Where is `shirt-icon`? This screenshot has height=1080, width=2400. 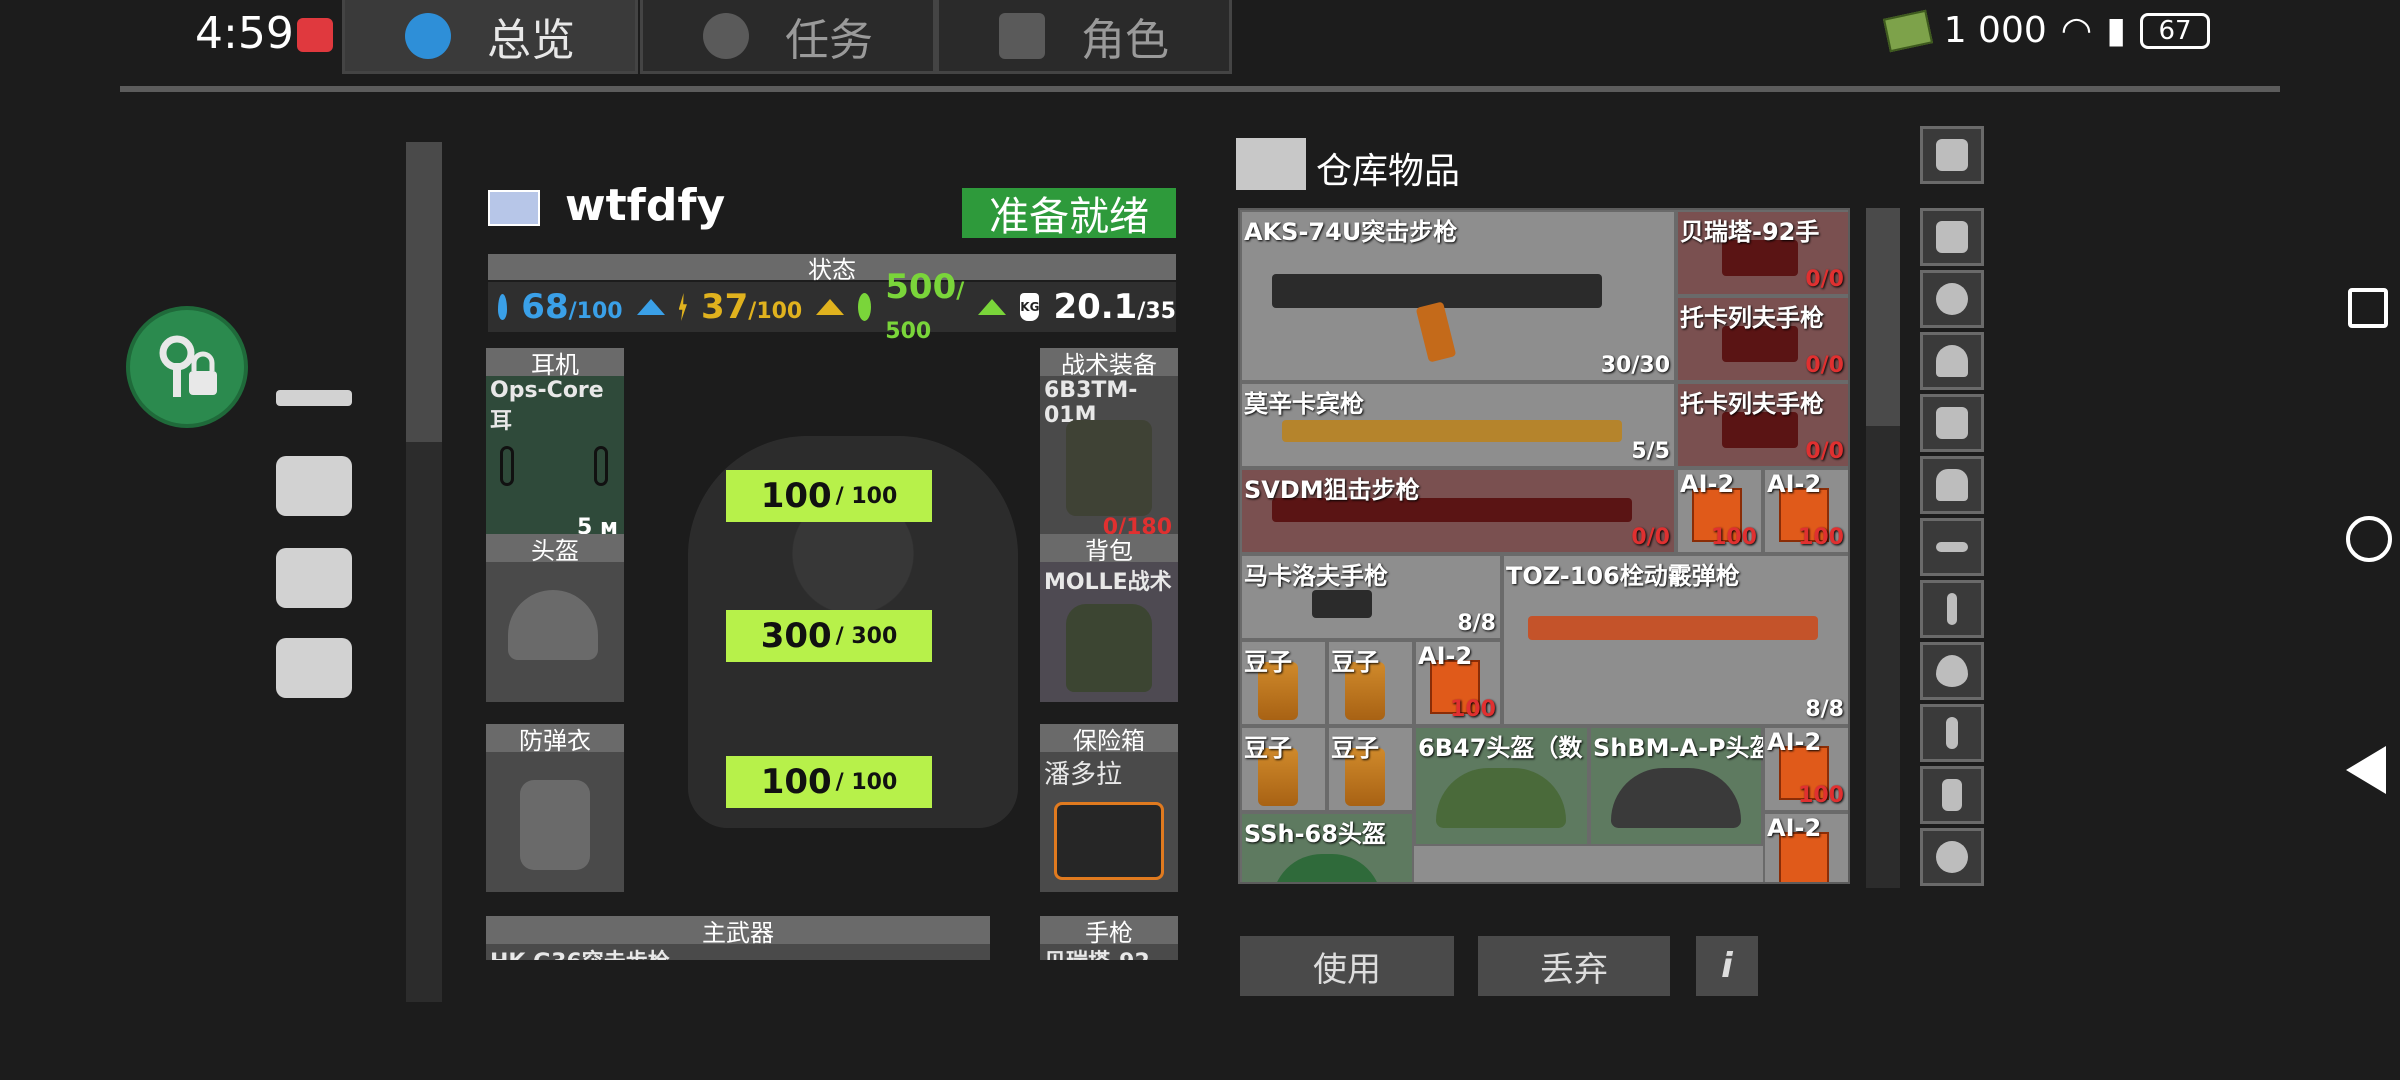 shirt-icon is located at coordinates (1022, 35).